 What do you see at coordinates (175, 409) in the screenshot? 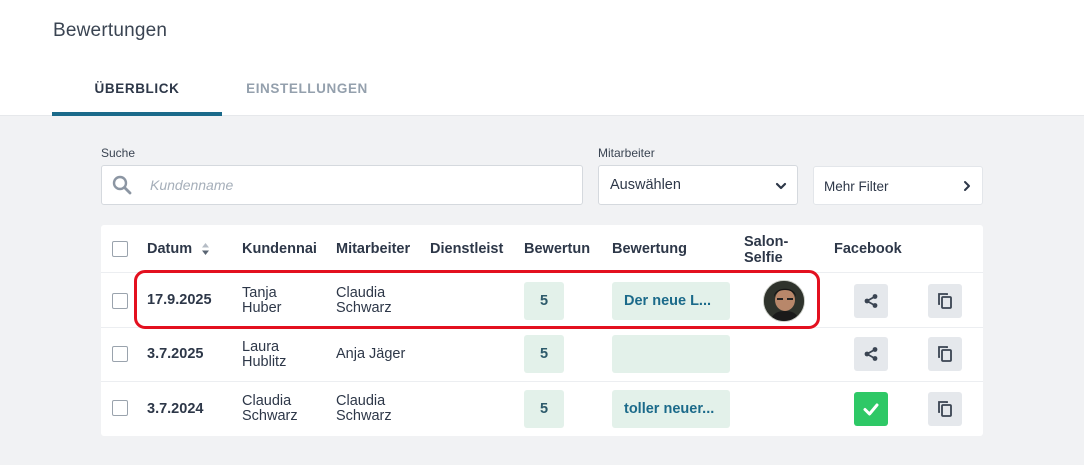
I see `row-date: 3.7.2024` at bounding box center [175, 409].